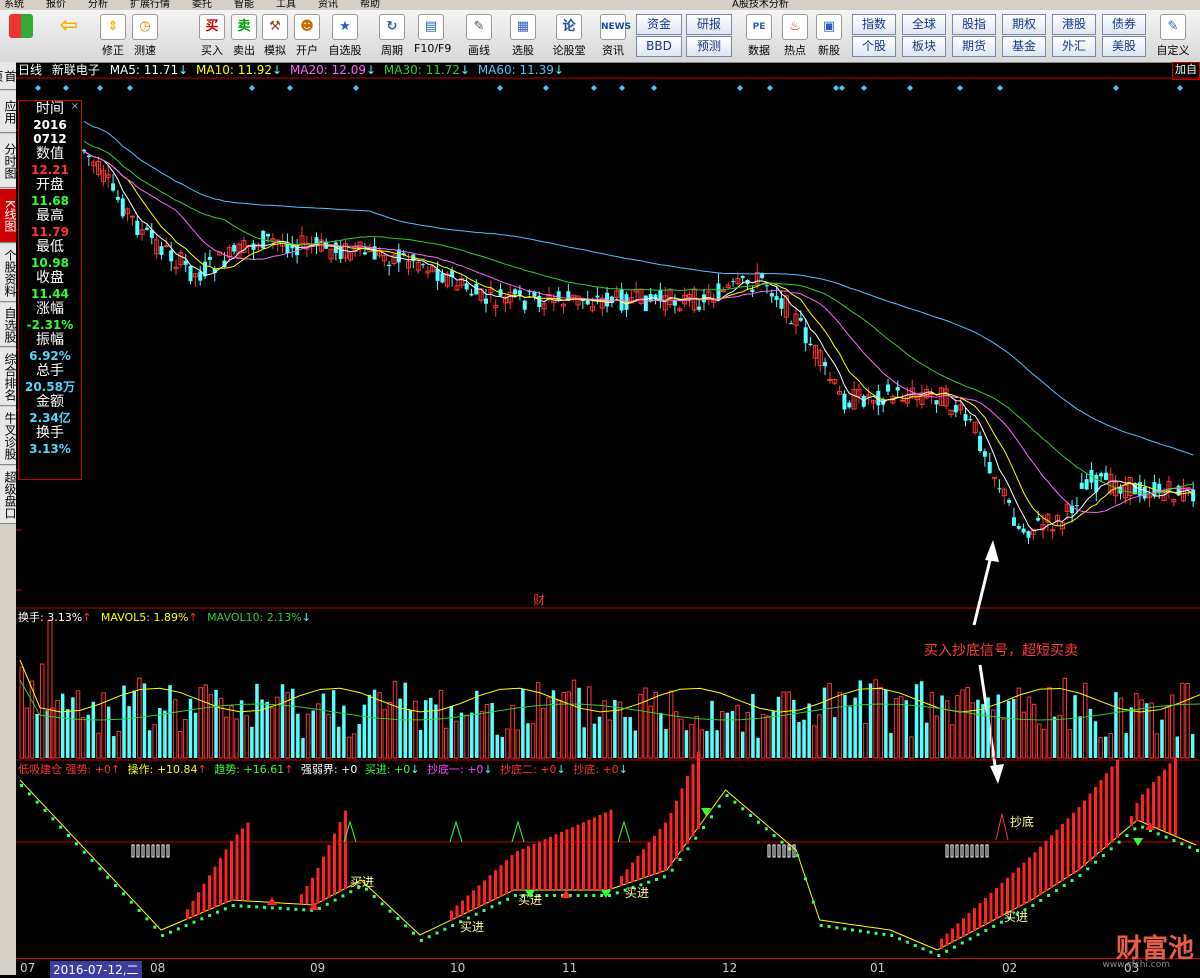  What do you see at coordinates (362, 882) in the screenshot?
I see `buy-signal-label: 买进` at bounding box center [362, 882].